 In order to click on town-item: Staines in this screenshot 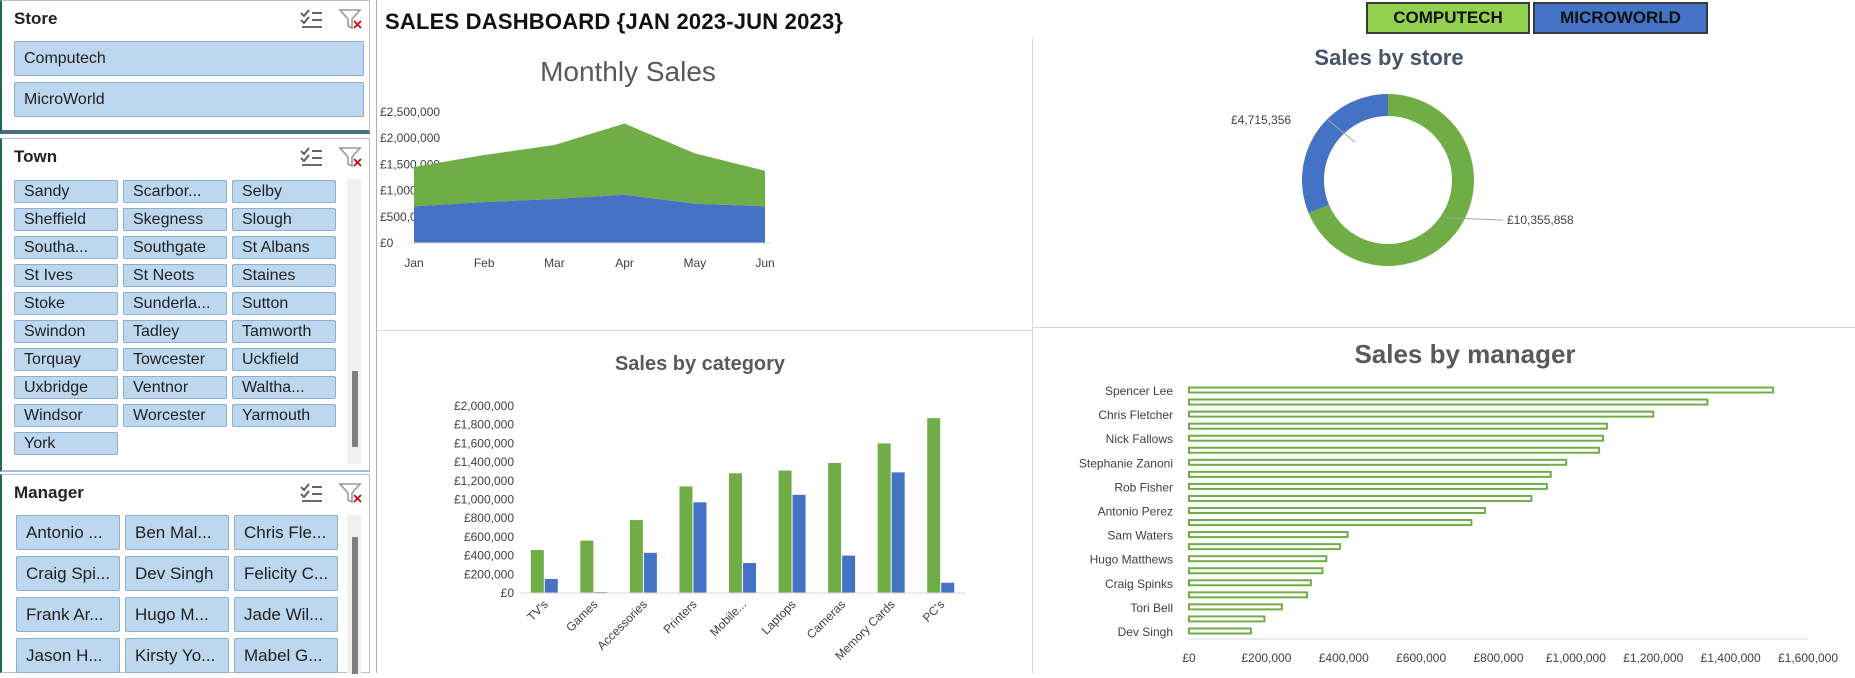, I will do `click(284, 275)`.